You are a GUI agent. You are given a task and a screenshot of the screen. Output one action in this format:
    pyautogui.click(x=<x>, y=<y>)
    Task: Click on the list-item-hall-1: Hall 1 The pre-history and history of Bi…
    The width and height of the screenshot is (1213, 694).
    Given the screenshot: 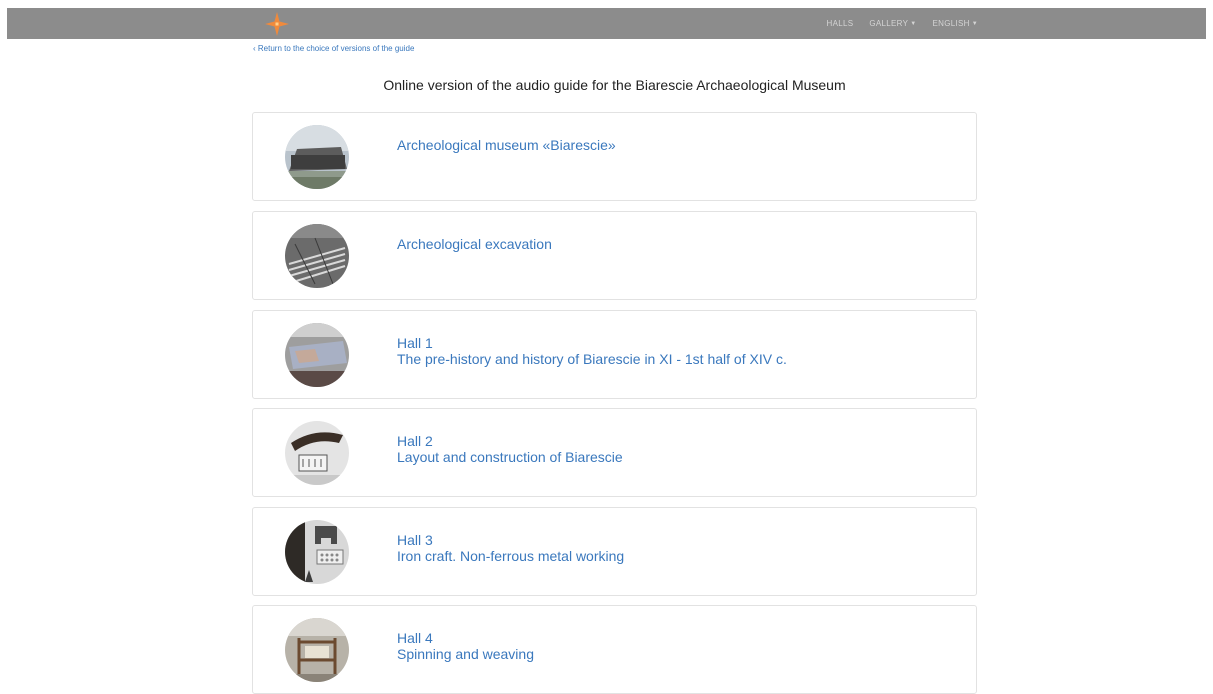 What is the action you would take?
    pyautogui.click(x=614, y=354)
    